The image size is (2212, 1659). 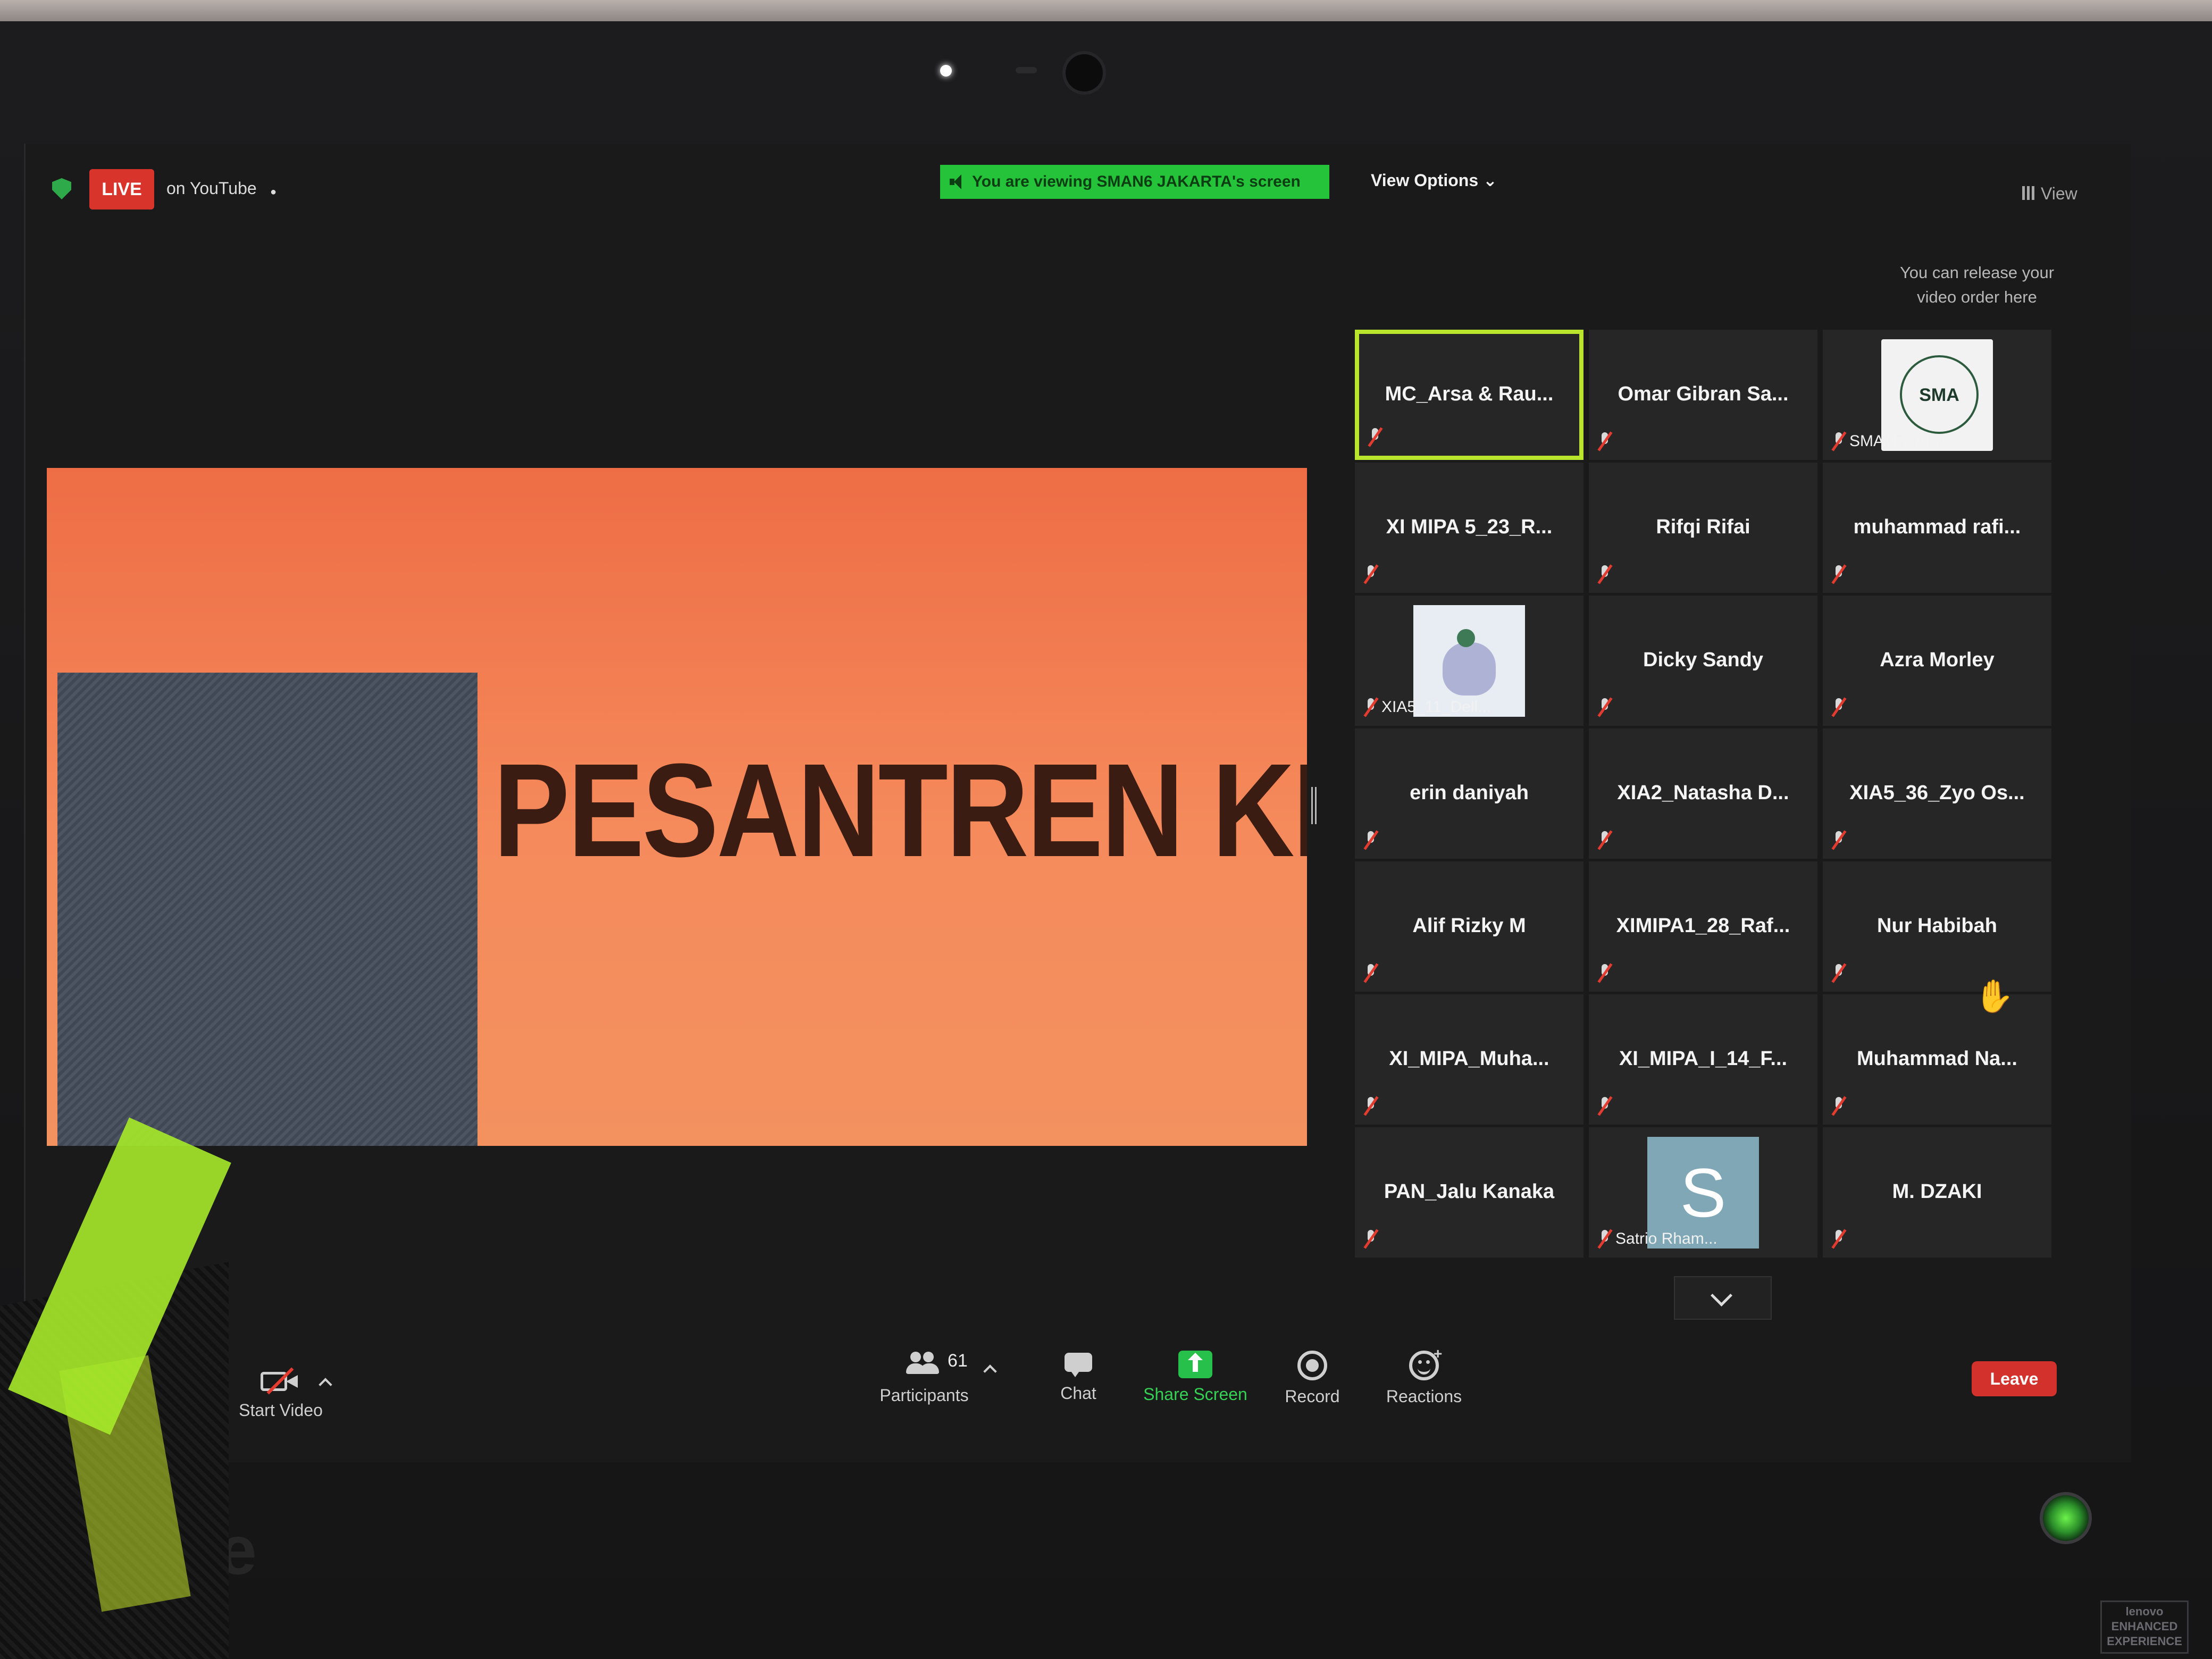 I want to click on participant-name: Nur Habibah, so click(x=1937, y=926).